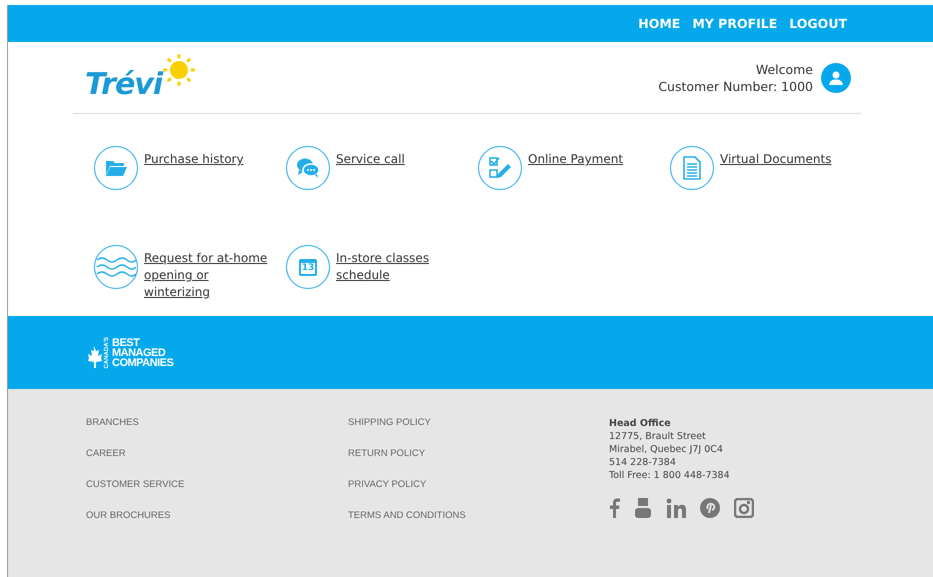 This screenshot has width=933, height=577. I want to click on calendar-icon: 13, so click(308, 267).